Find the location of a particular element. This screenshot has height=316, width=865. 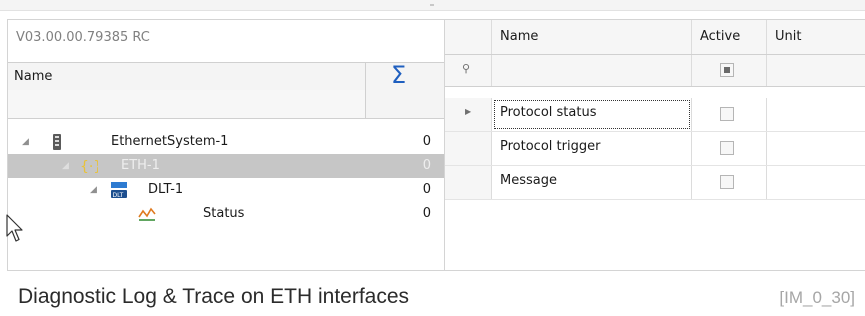

grid-header-row: Name Active Unit is located at coordinates (655, 37).